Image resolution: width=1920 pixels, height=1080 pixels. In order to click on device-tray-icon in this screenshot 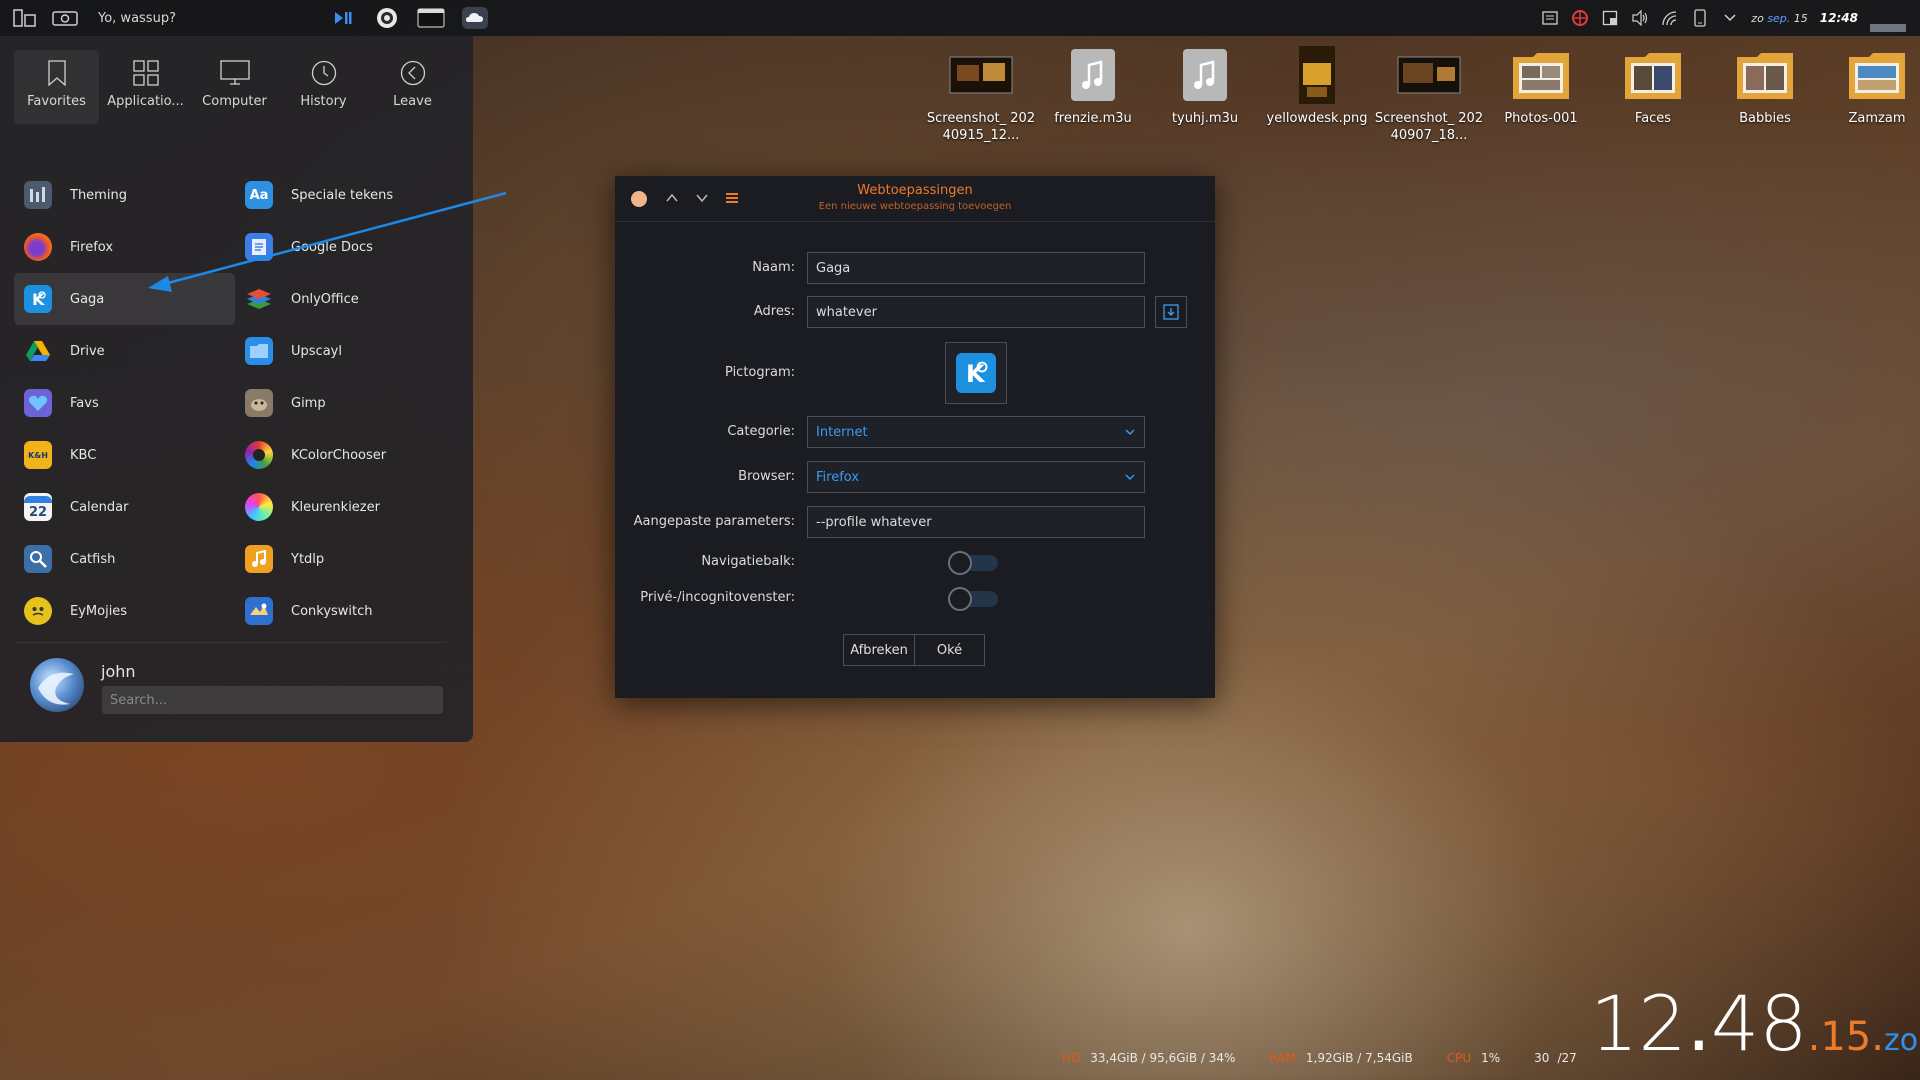, I will do `click(1700, 18)`.